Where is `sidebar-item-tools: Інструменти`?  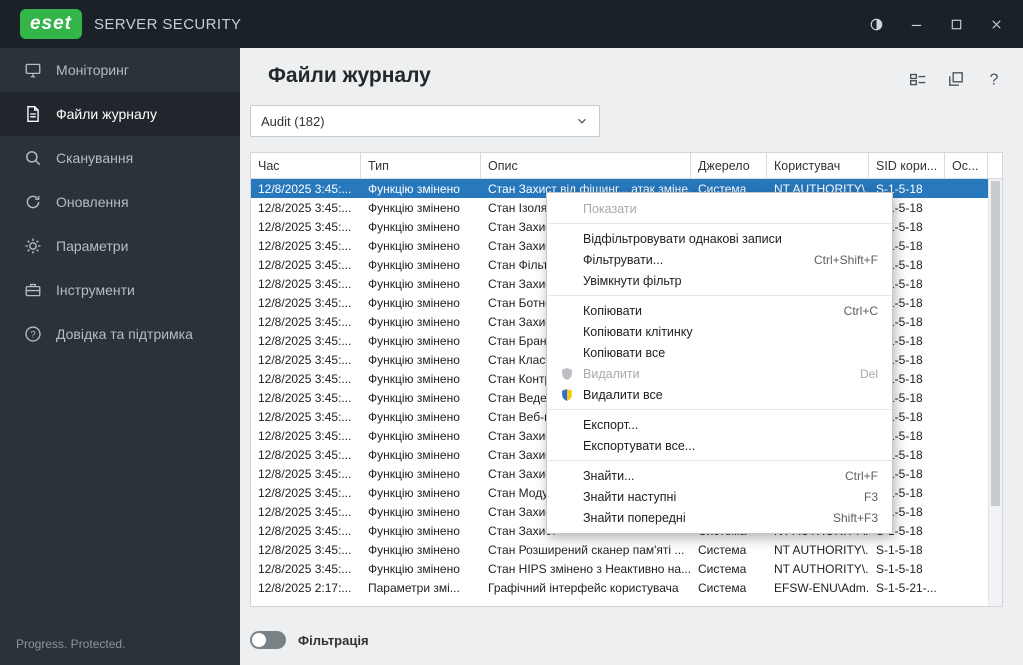 sidebar-item-tools: Інструменти is located at coordinates (120, 290).